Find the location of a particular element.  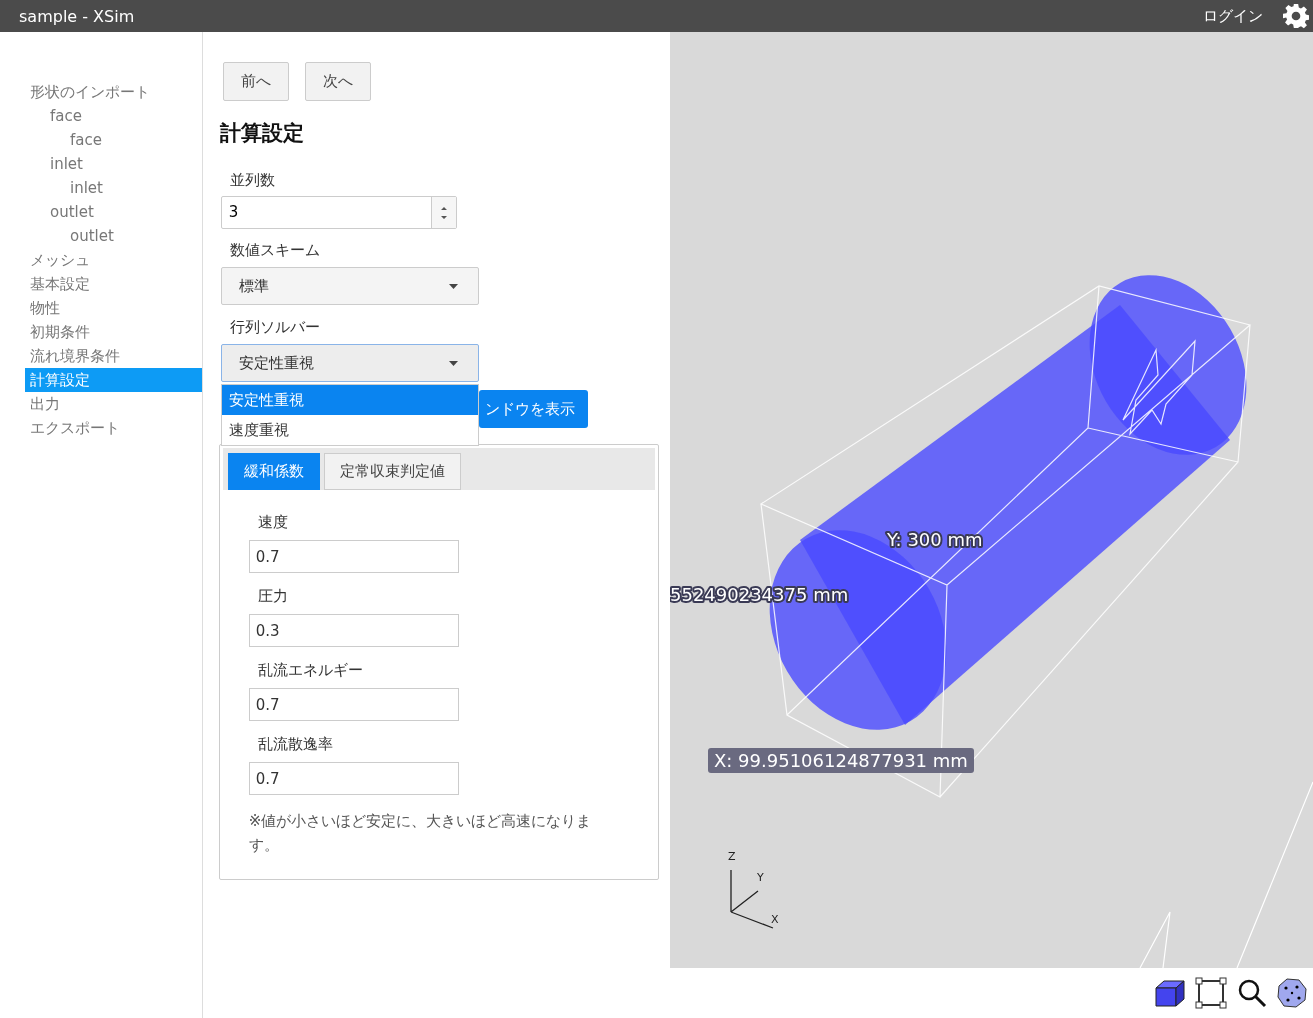

polygon-points-icon is located at coordinates (1292, 993).